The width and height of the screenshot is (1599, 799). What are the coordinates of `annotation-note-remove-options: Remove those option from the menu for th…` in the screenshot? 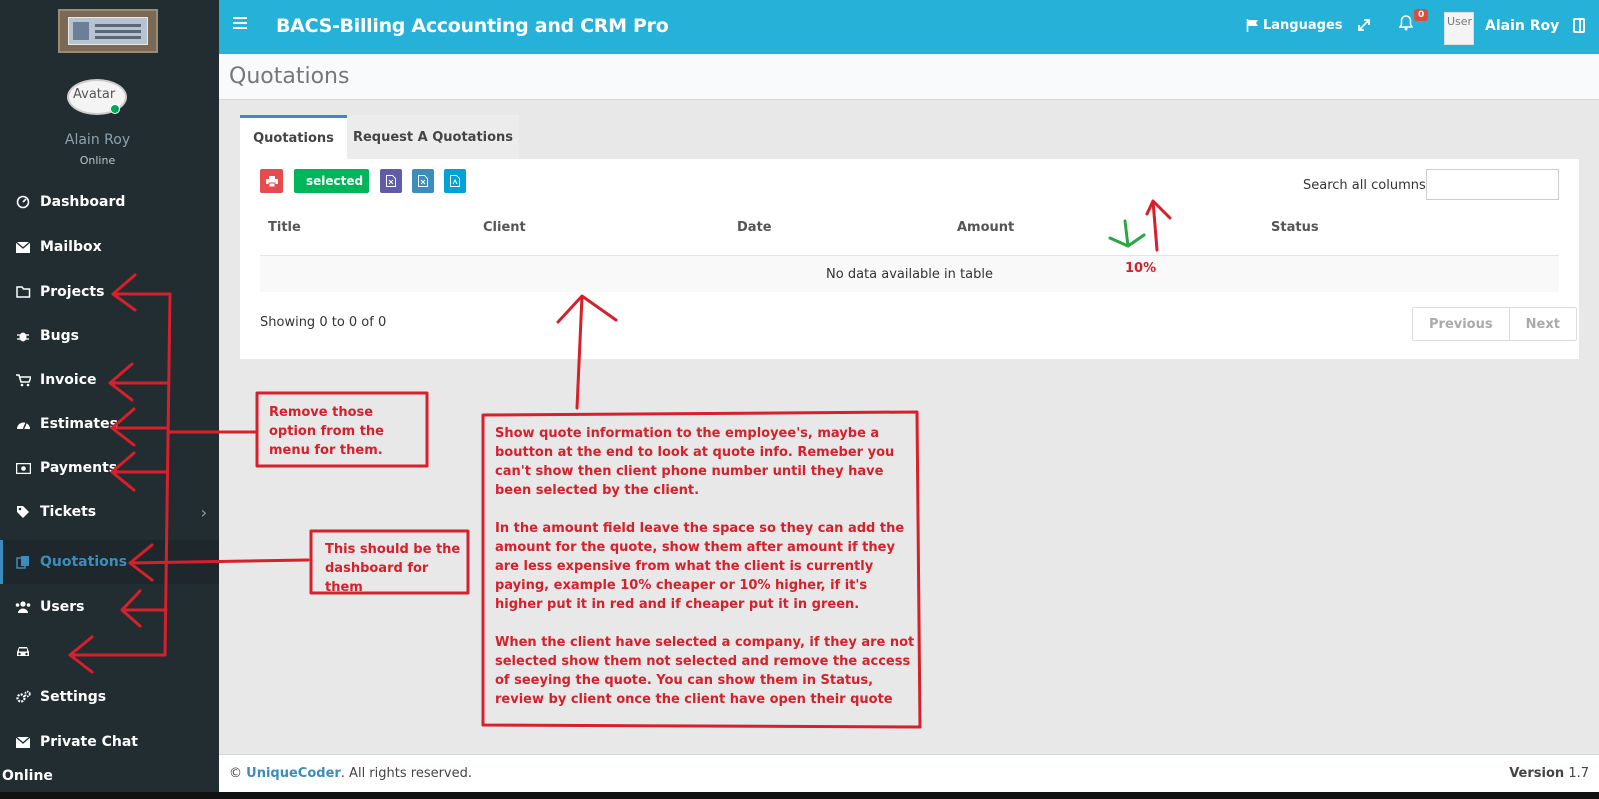 It's located at (326, 431).